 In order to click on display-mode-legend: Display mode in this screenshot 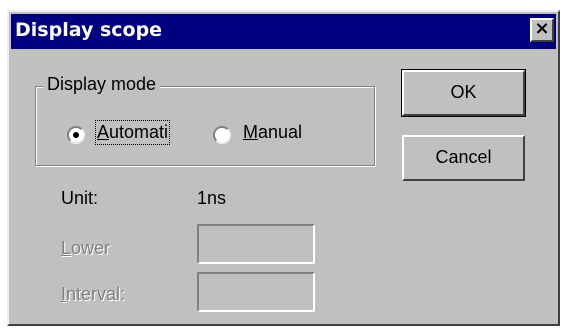, I will do `click(102, 84)`.